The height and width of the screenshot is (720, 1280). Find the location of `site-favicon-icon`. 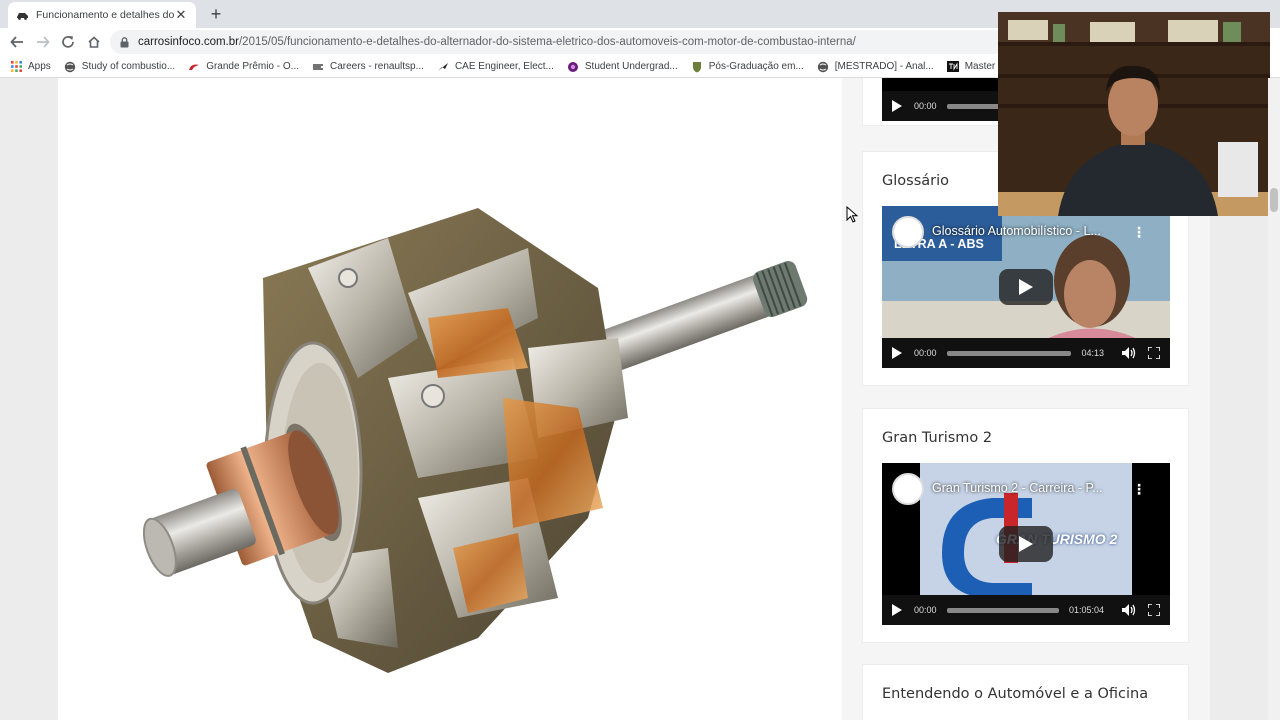

site-favicon-icon is located at coordinates (22, 15).